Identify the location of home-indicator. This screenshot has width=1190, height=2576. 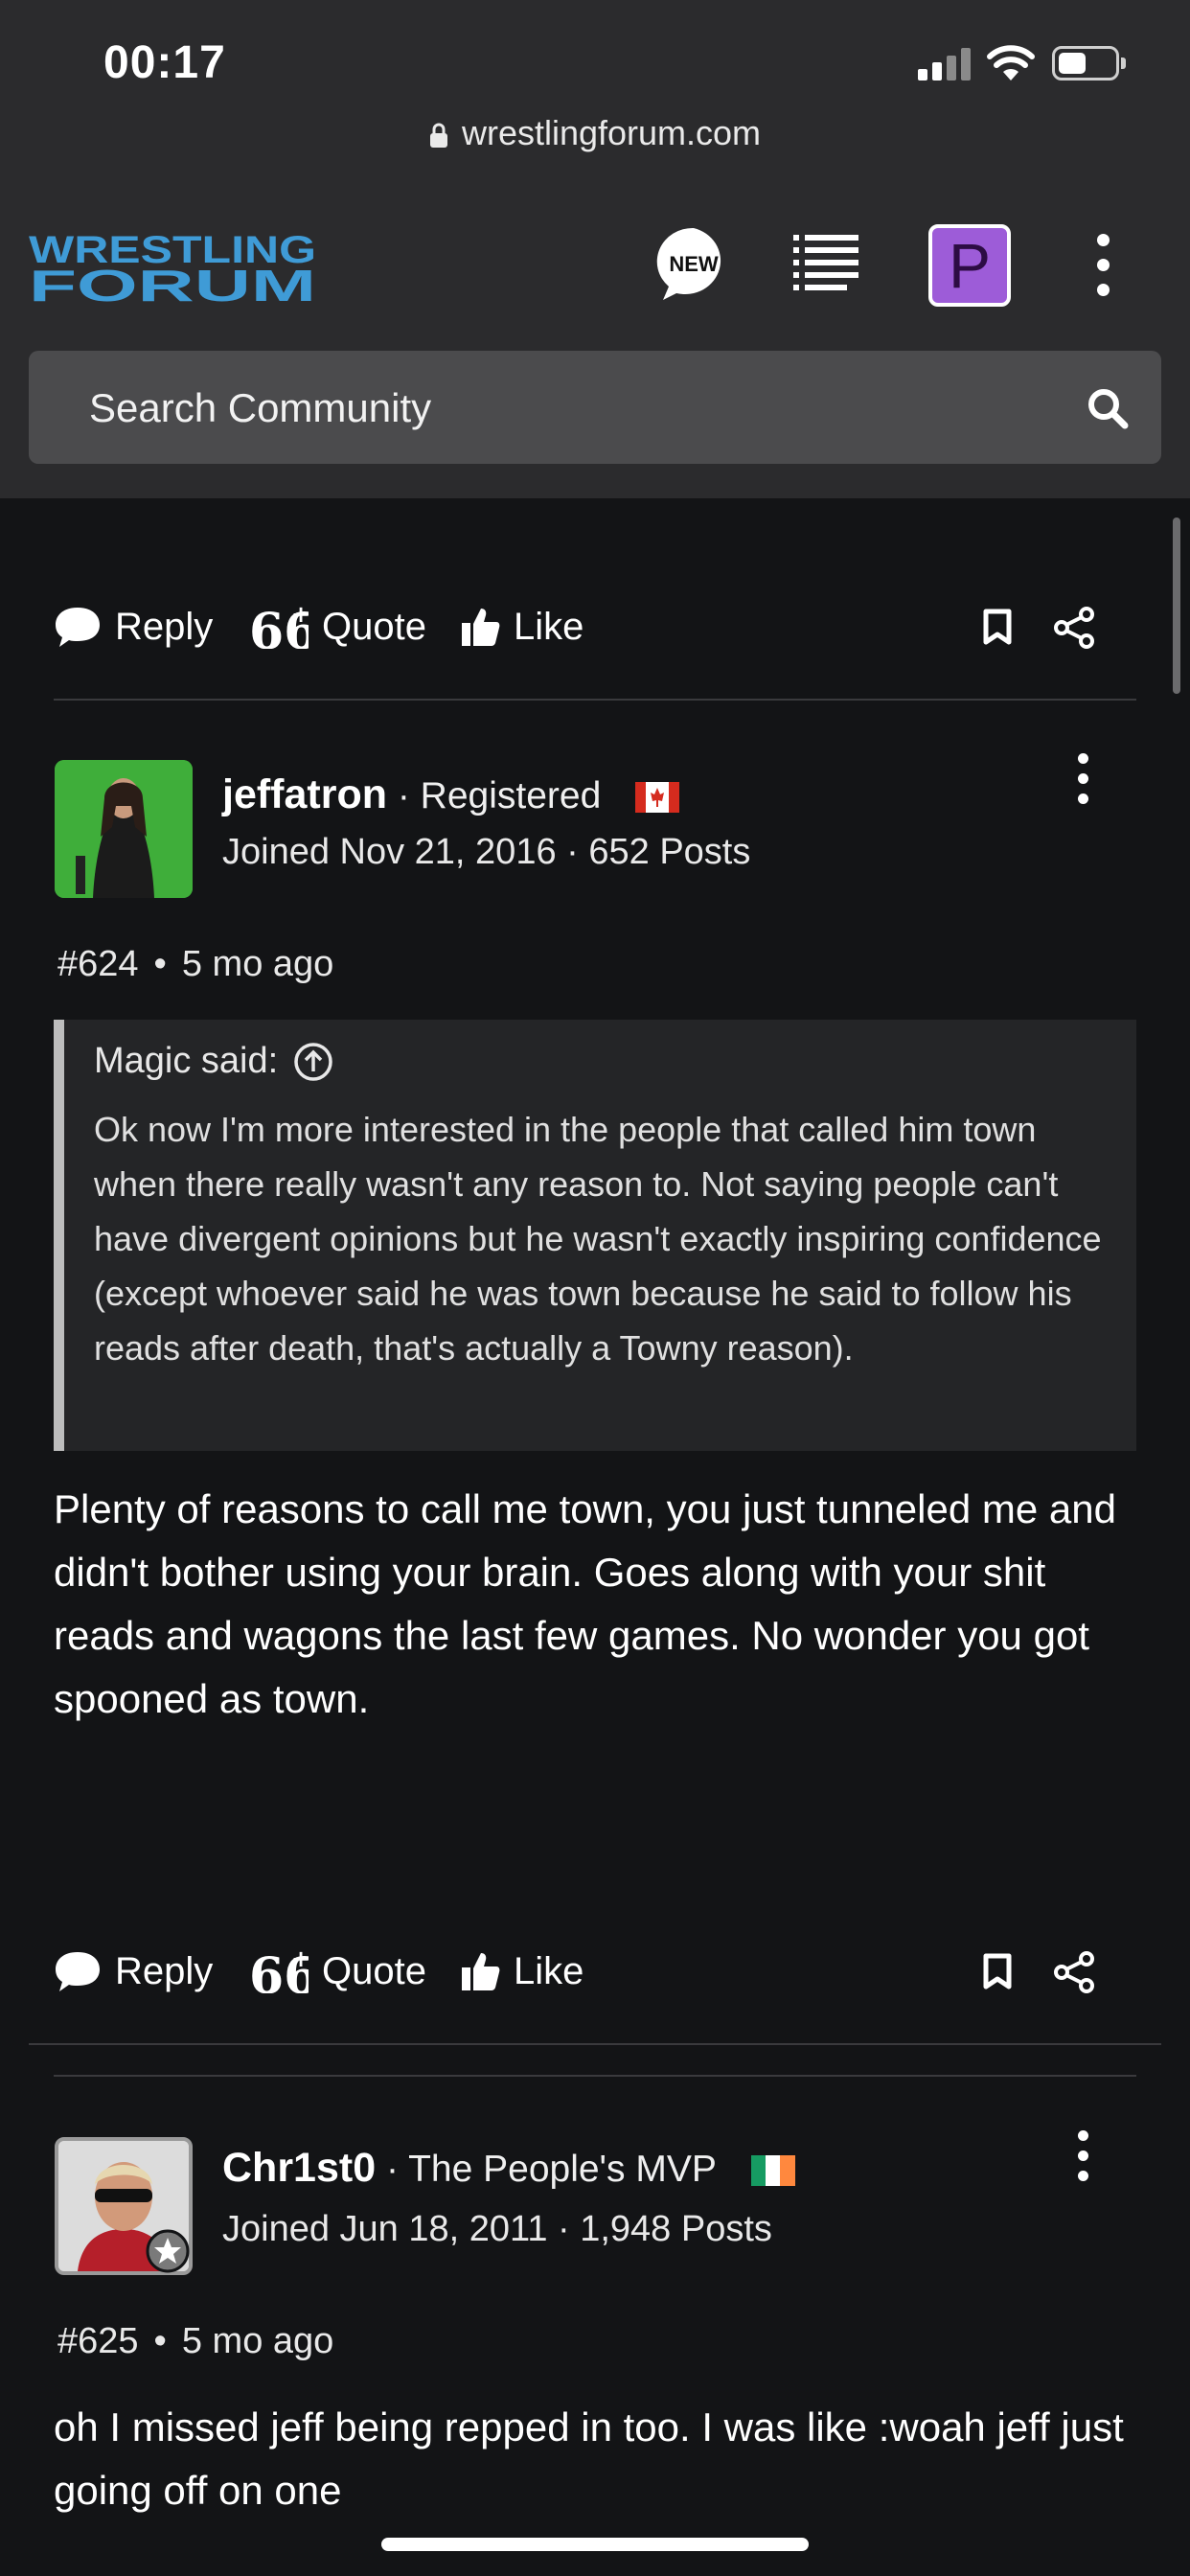
(595, 2544).